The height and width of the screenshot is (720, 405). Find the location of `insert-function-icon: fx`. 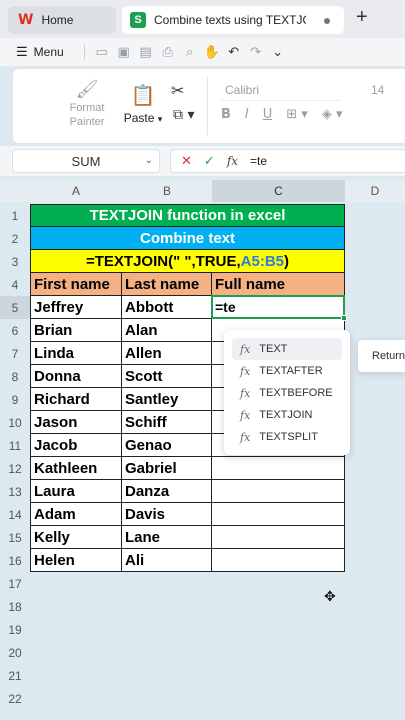

insert-function-icon: fx is located at coordinates (232, 161).